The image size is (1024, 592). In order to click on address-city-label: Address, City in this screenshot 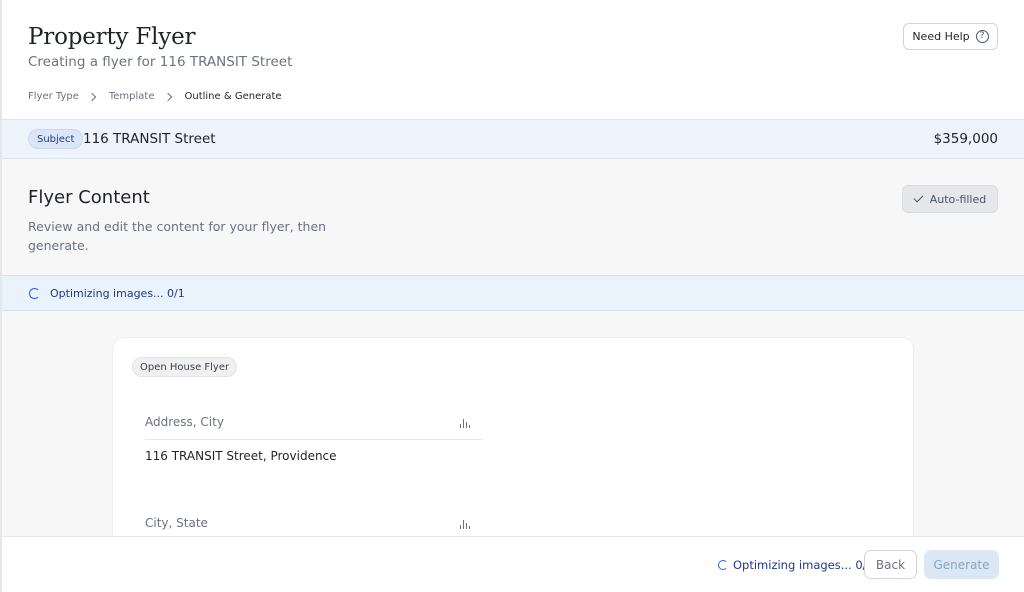, I will do `click(184, 422)`.